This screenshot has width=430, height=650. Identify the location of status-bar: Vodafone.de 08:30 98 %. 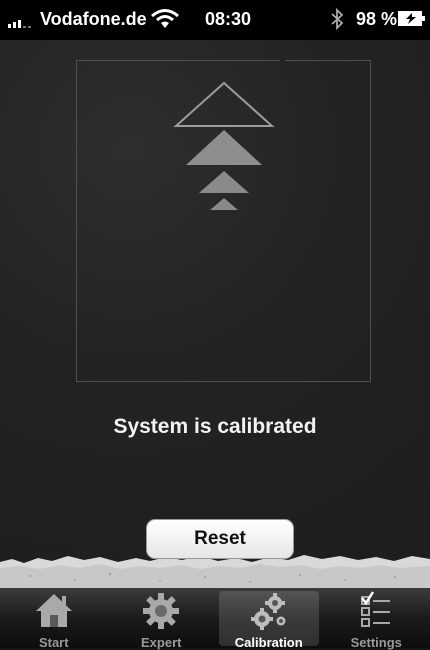
(215, 20).